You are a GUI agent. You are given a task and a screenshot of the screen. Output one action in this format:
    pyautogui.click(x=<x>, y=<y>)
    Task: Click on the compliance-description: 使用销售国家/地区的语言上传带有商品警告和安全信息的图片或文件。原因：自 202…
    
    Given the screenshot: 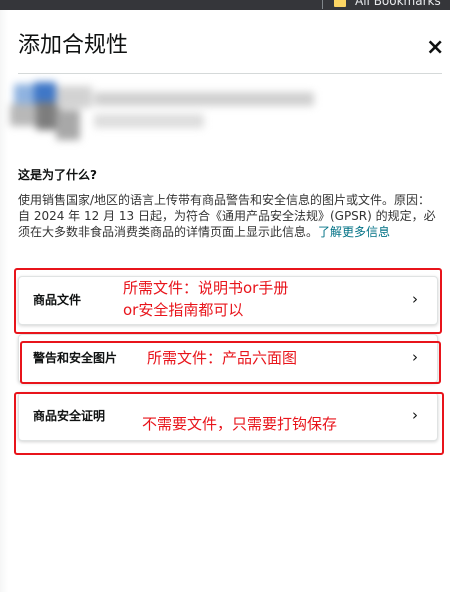 What is the action you would take?
    pyautogui.click(x=230, y=216)
    